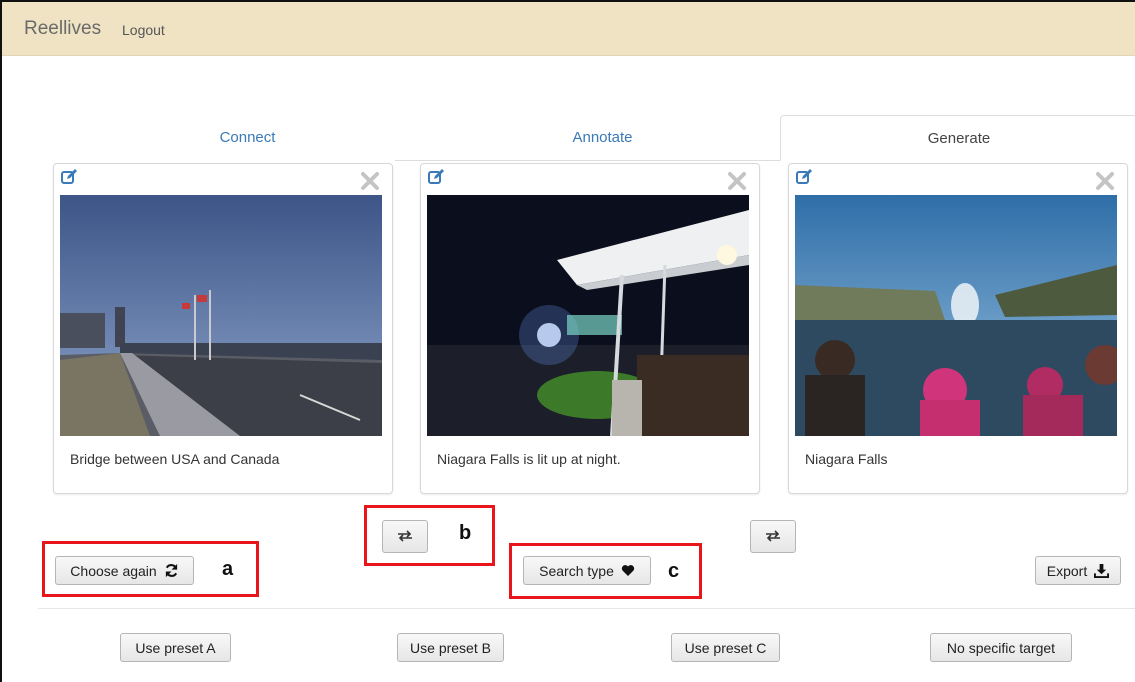 The height and width of the screenshot is (682, 1135). I want to click on story-card: Bridge between USA and Canada, so click(223, 328).